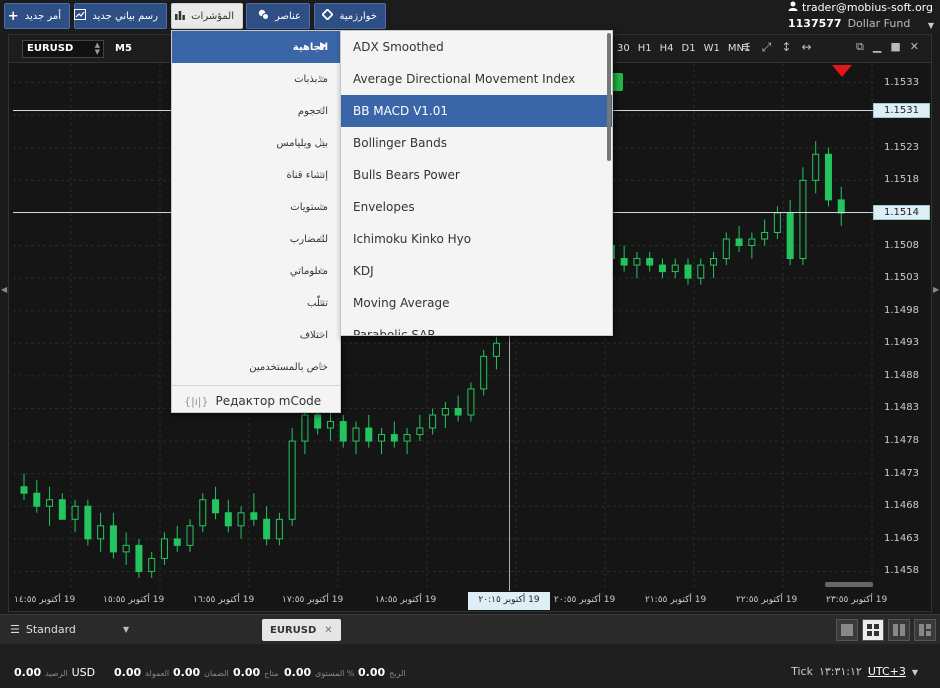 The width and height of the screenshot is (940, 688). Describe the element at coordinates (901, 245) in the screenshot. I see `price-tick-label: 1.1508` at that location.